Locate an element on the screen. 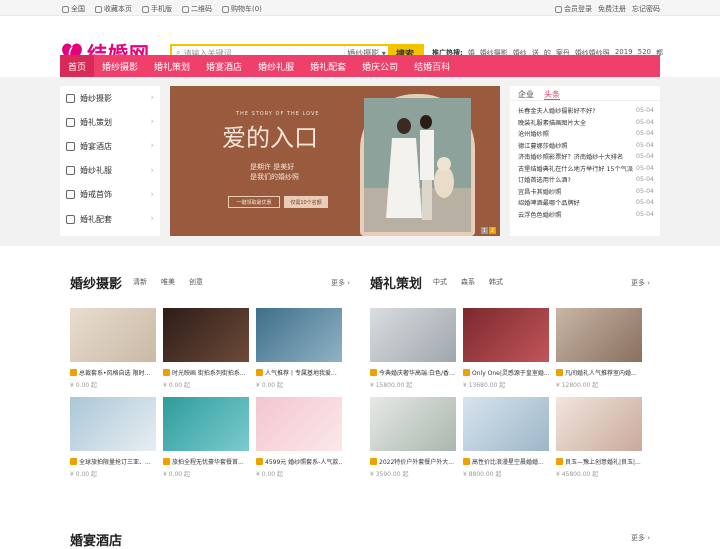 This screenshot has width=720, height=549. section-tag: 中式 is located at coordinates (440, 282).